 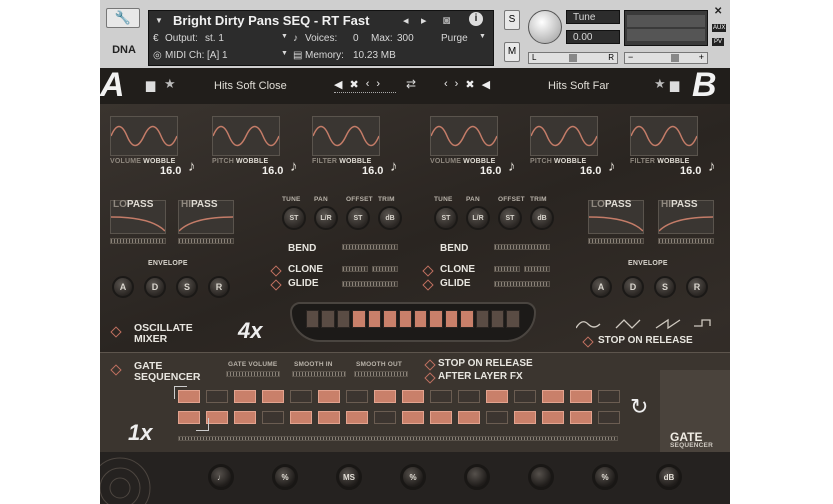 I want to click on star-b-icon: ★, so click(x=660, y=84).